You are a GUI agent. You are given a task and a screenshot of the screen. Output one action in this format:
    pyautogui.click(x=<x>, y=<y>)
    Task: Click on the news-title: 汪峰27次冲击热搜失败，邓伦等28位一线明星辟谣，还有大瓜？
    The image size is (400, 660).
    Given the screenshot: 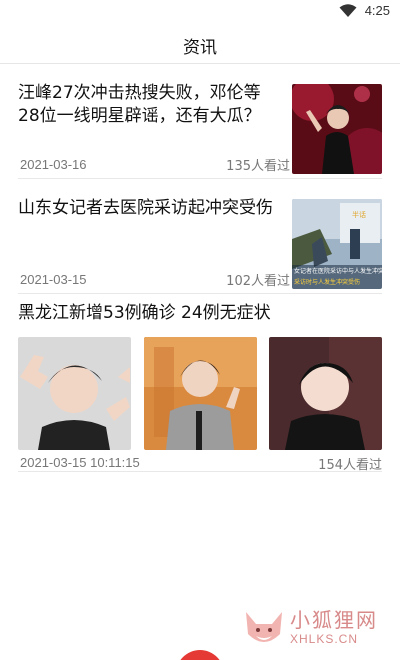 What is the action you would take?
    pyautogui.click(x=149, y=105)
    